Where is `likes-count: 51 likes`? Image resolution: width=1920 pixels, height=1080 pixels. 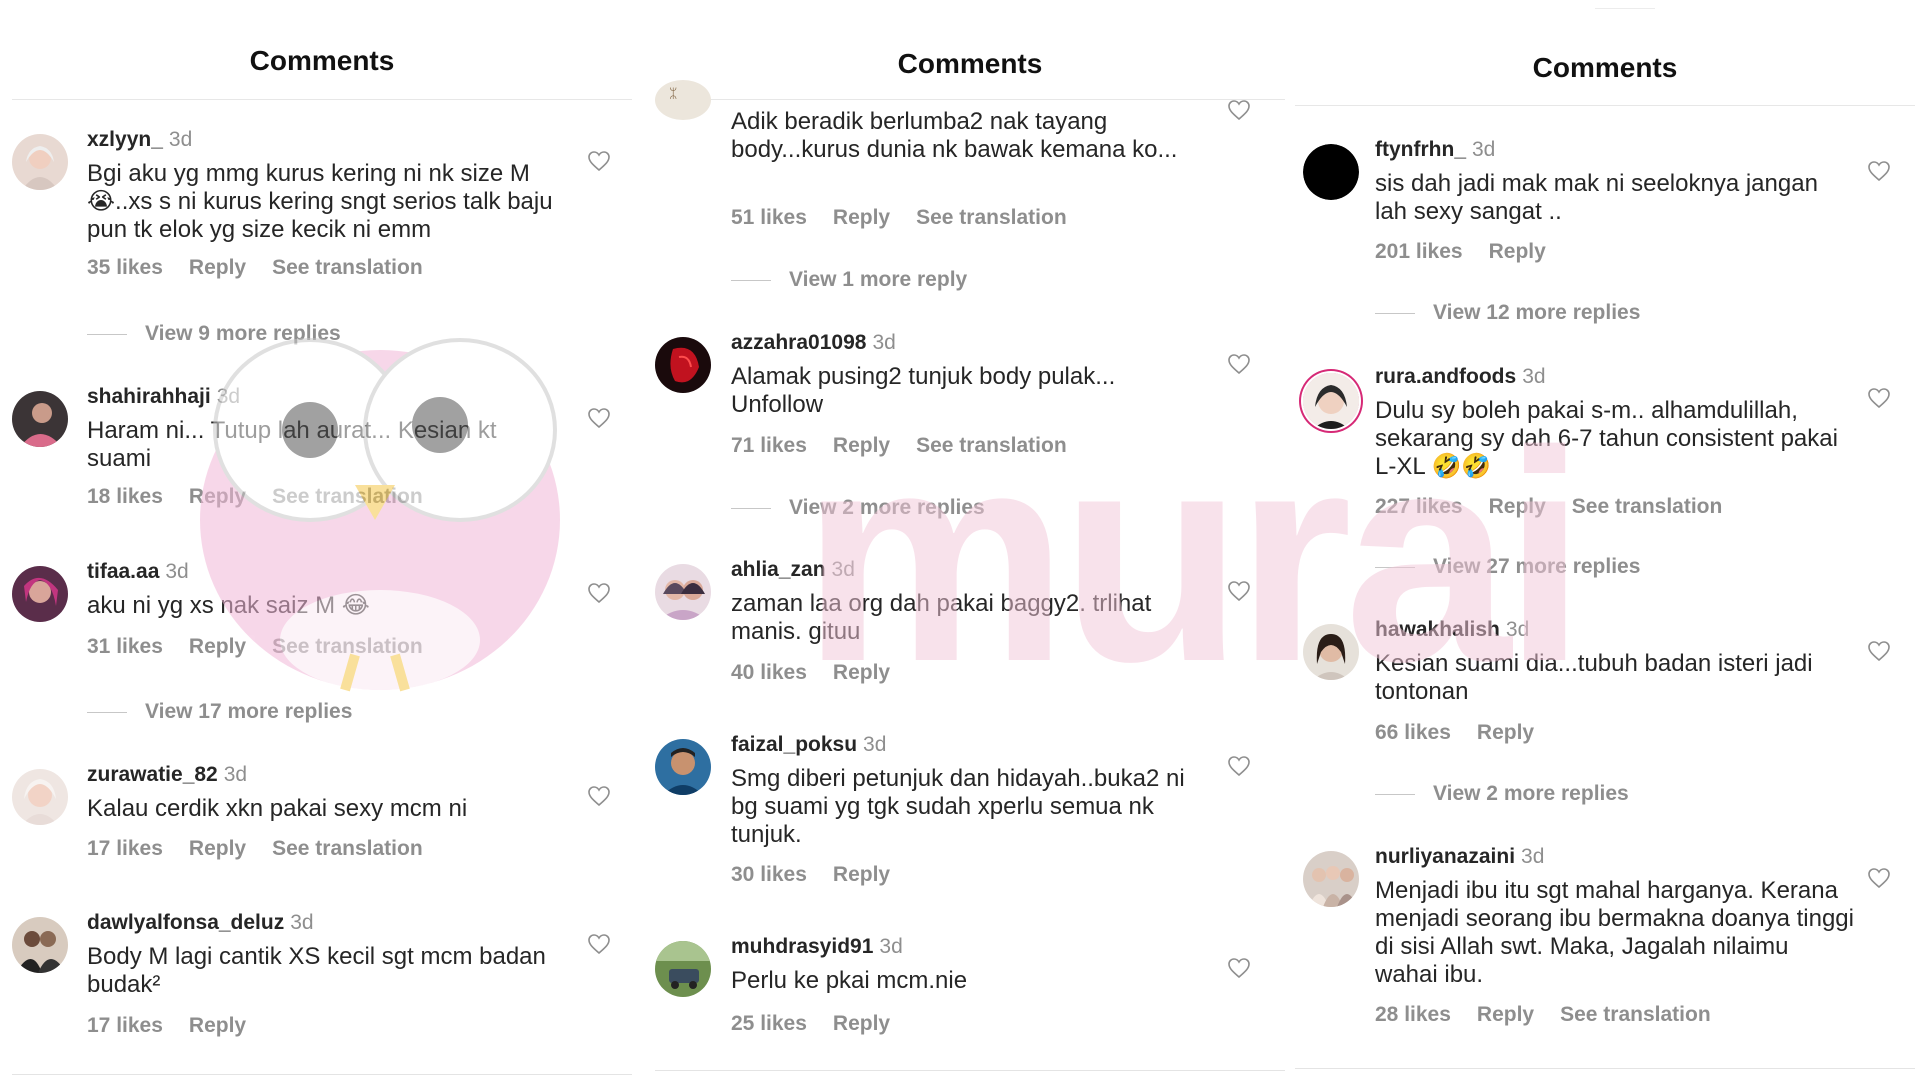 likes-count: 51 likes is located at coordinates (769, 217).